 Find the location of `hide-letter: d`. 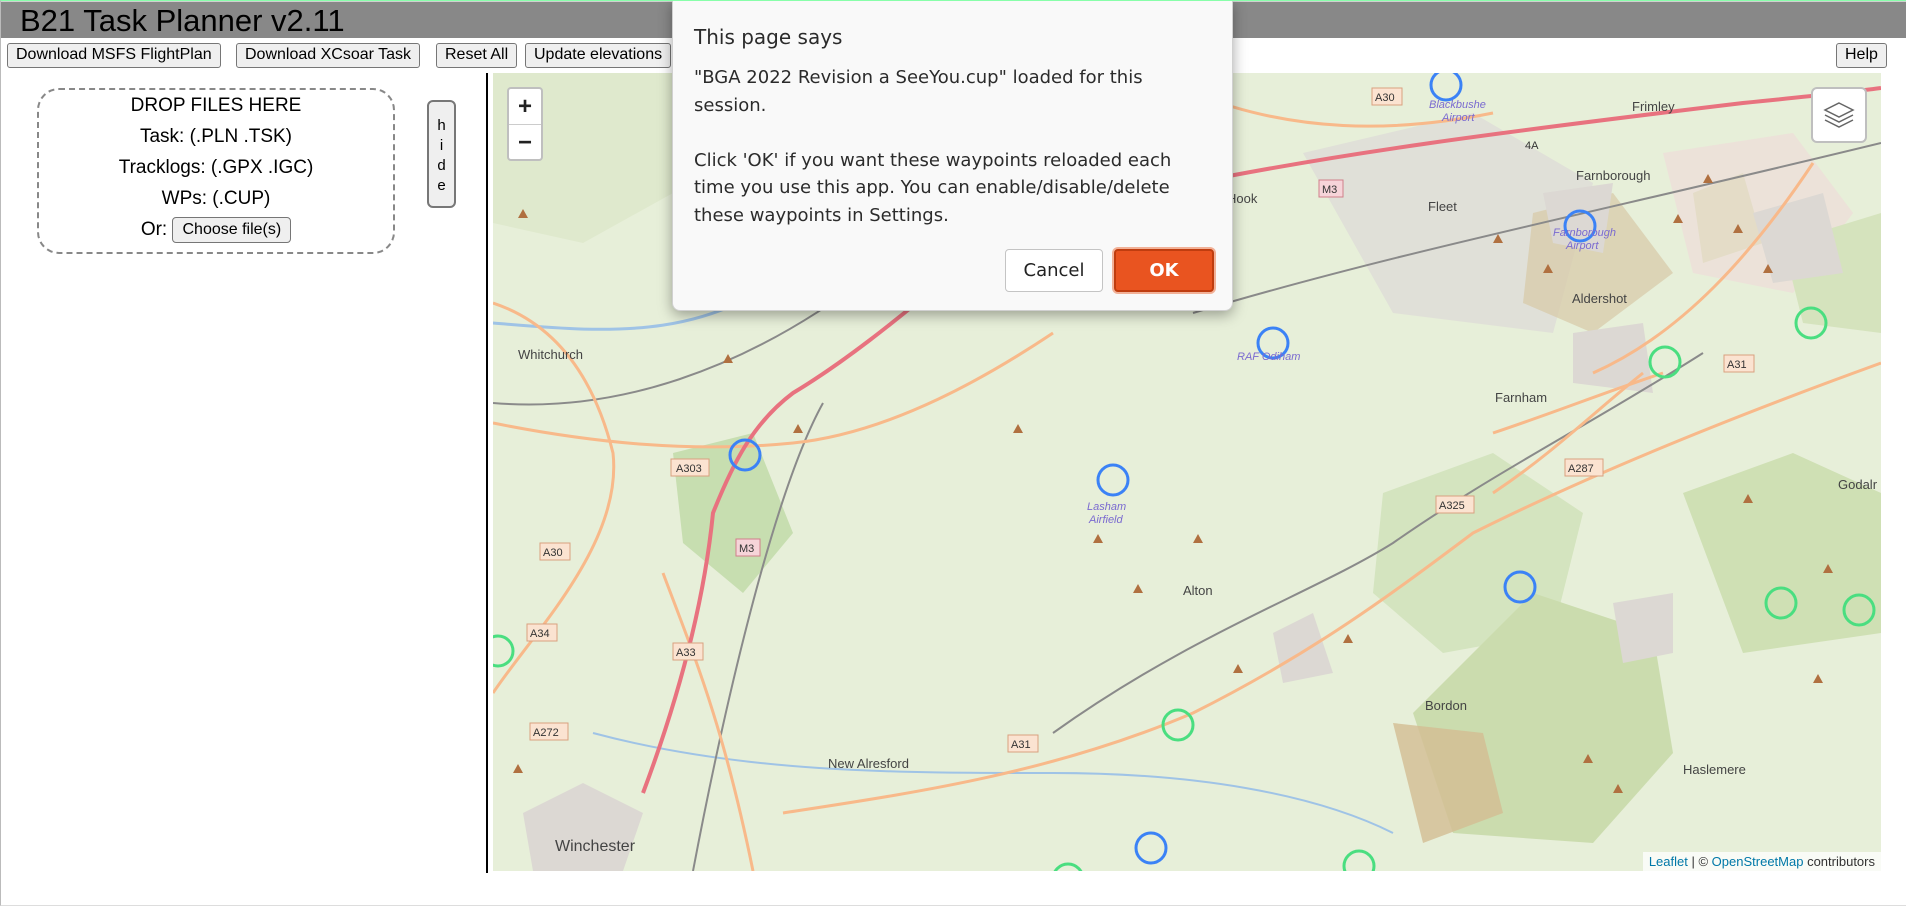

hide-letter: d is located at coordinates (441, 165).